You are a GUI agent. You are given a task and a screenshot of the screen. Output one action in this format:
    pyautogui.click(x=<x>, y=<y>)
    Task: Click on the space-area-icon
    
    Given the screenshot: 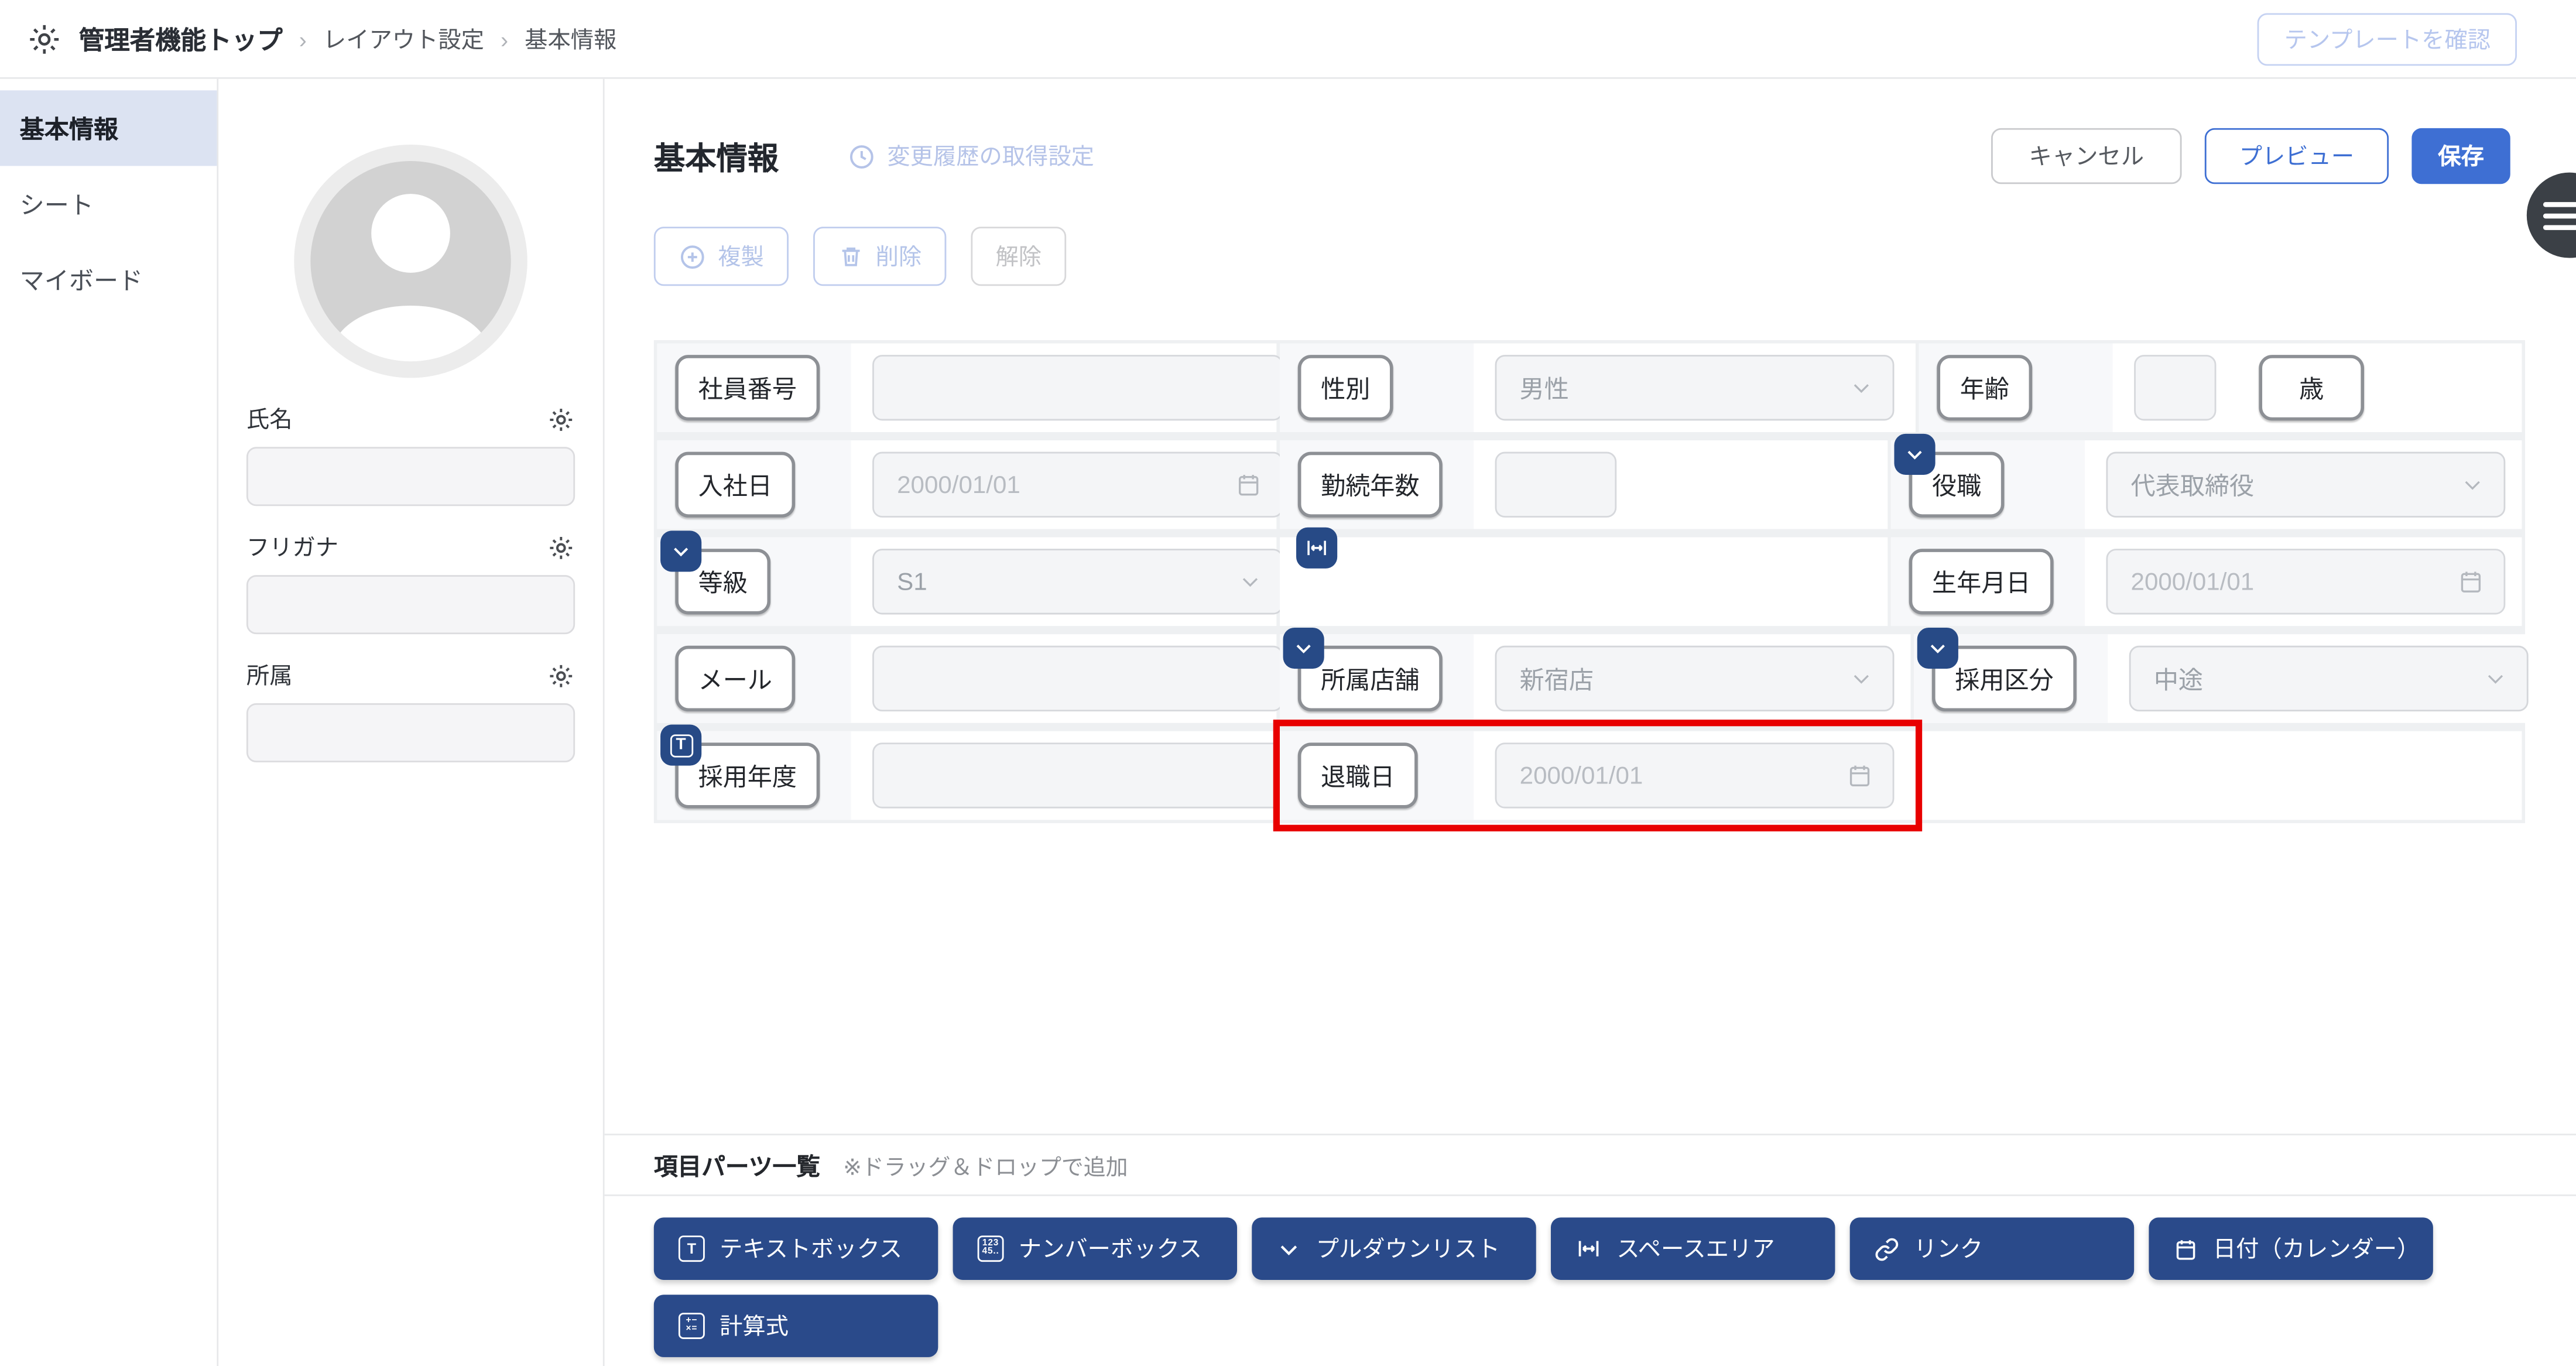 What is the action you would take?
    pyautogui.click(x=1588, y=1248)
    